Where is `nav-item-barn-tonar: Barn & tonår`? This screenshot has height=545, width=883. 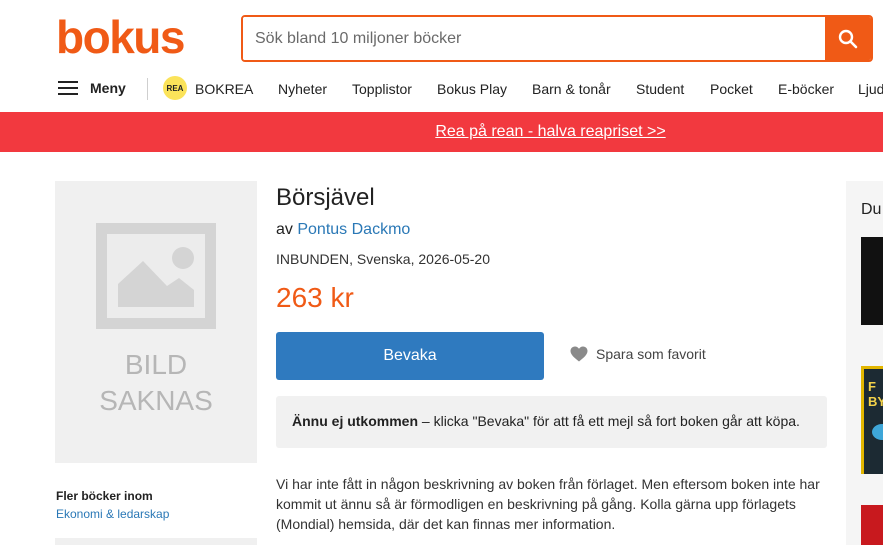
nav-item-barn-tonar: Barn & tonår is located at coordinates (571, 89).